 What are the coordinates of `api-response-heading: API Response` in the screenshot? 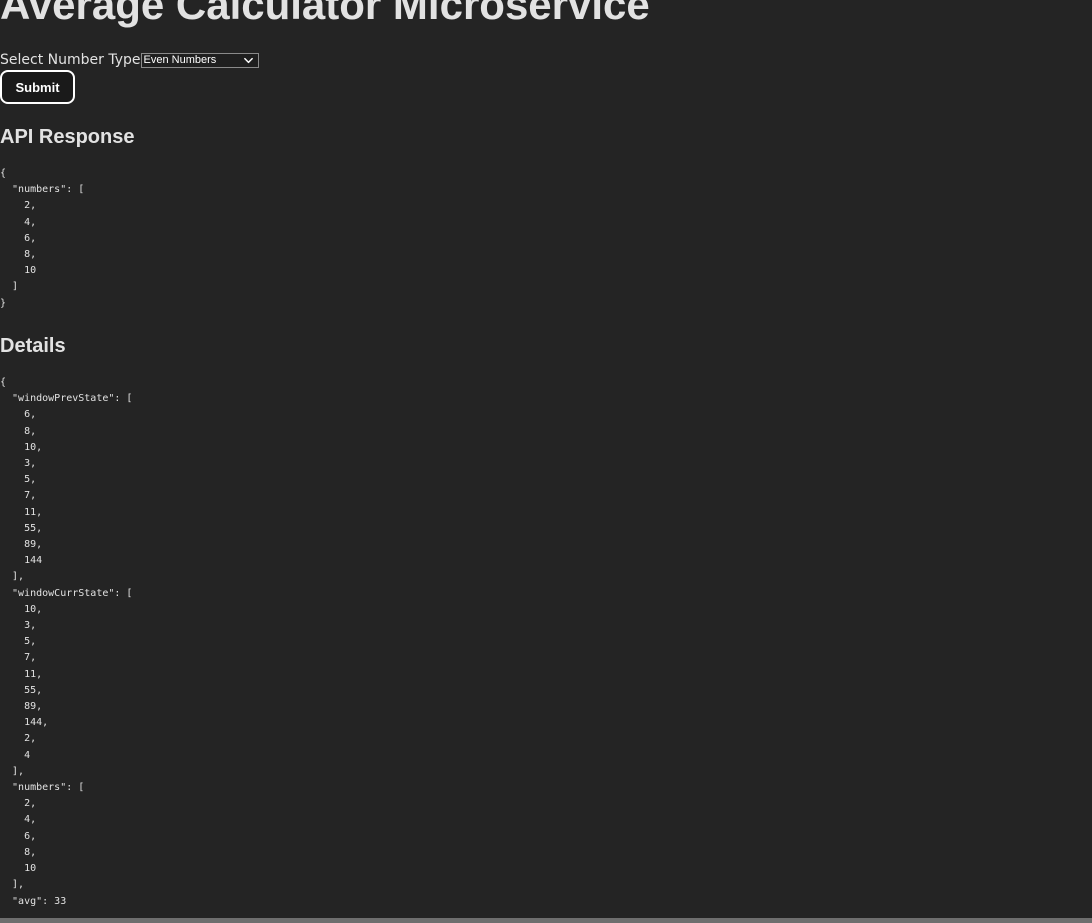 It's located at (67, 137).